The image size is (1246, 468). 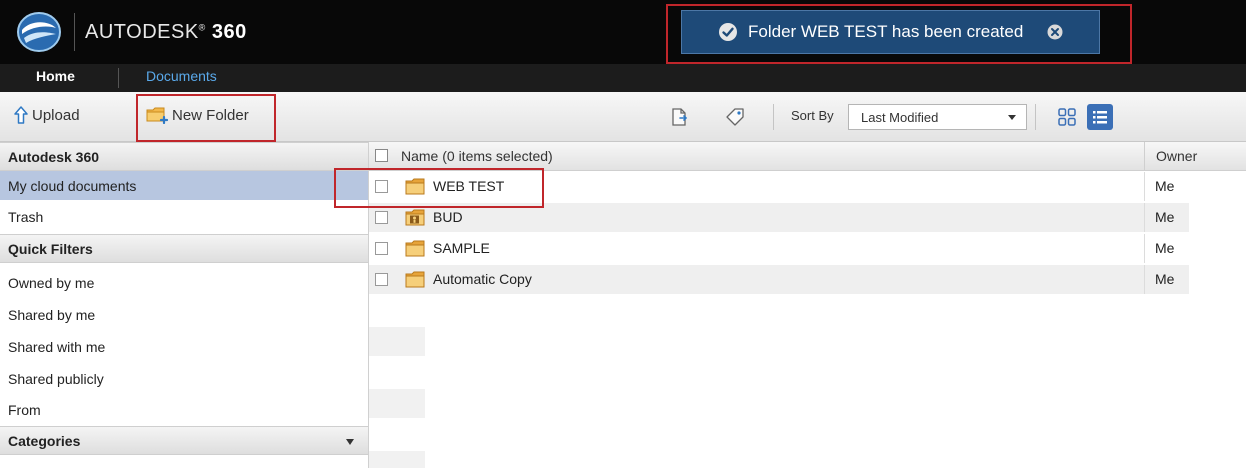 What do you see at coordinates (229, 31) in the screenshot?
I see `brand-suffix: 360` at bounding box center [229, 31].